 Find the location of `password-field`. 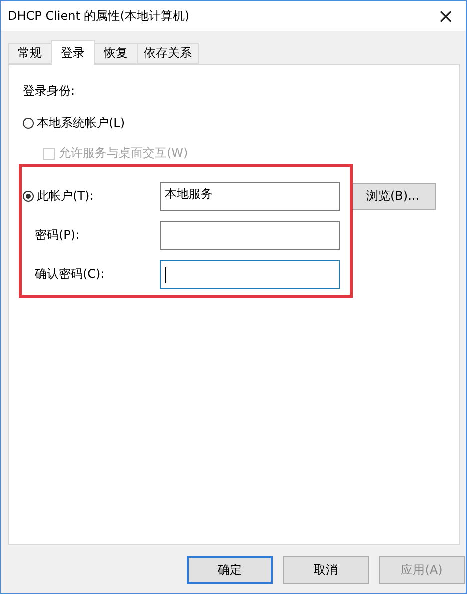

password-field is located at coordinates (250, 235).